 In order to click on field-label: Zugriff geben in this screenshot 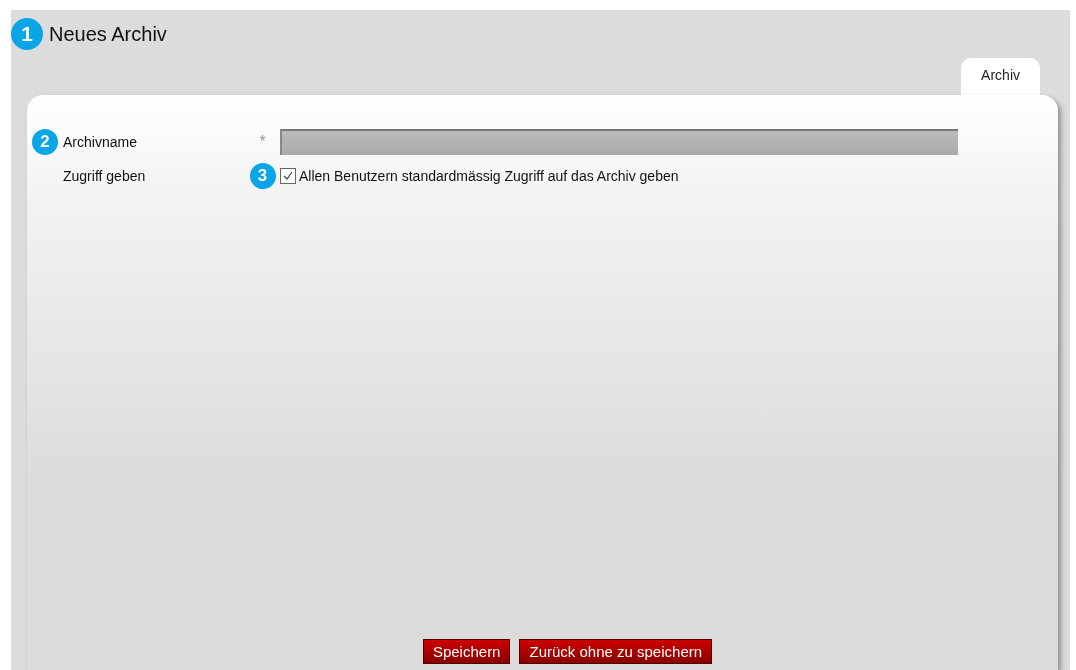, I will do `click(105, 176)`.